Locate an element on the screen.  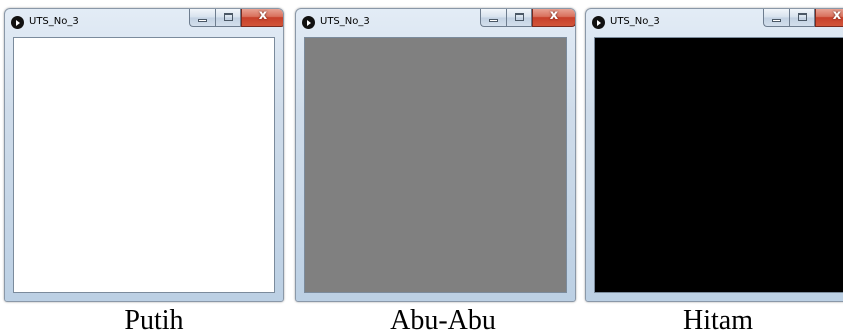
caption-abu-abu: Abu-Abu is located at coordinates (443, 320).